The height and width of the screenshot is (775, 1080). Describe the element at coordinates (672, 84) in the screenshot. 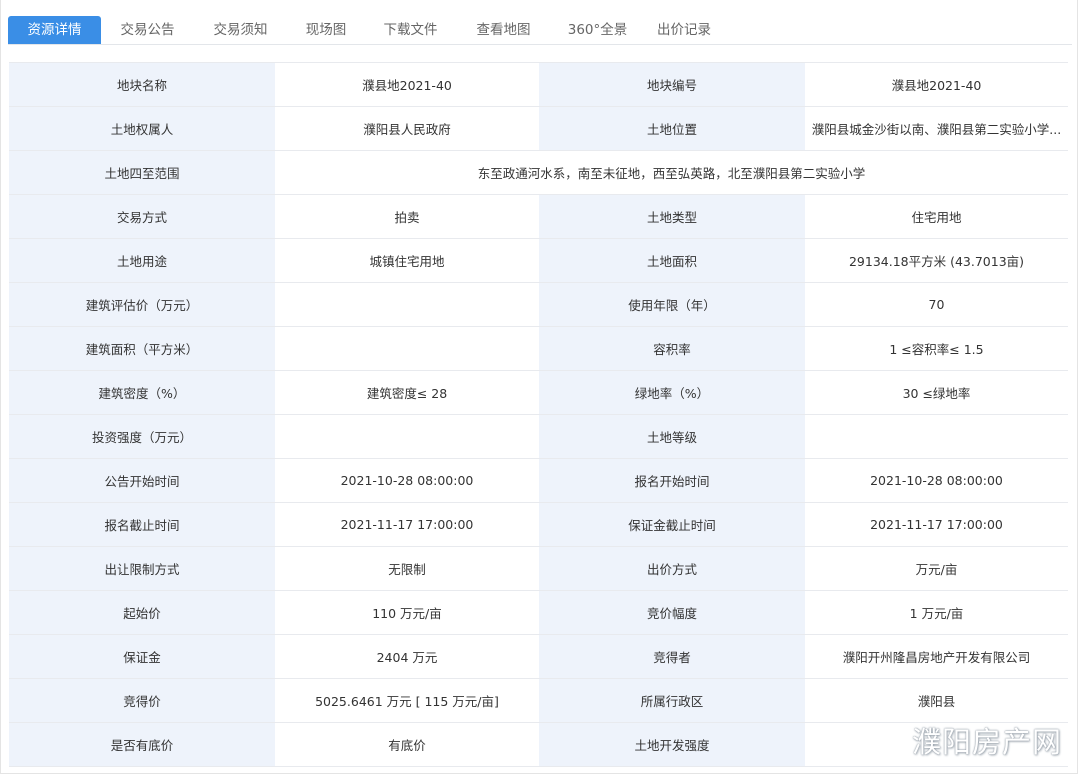

I see `field-label: 地块编号` at that location.